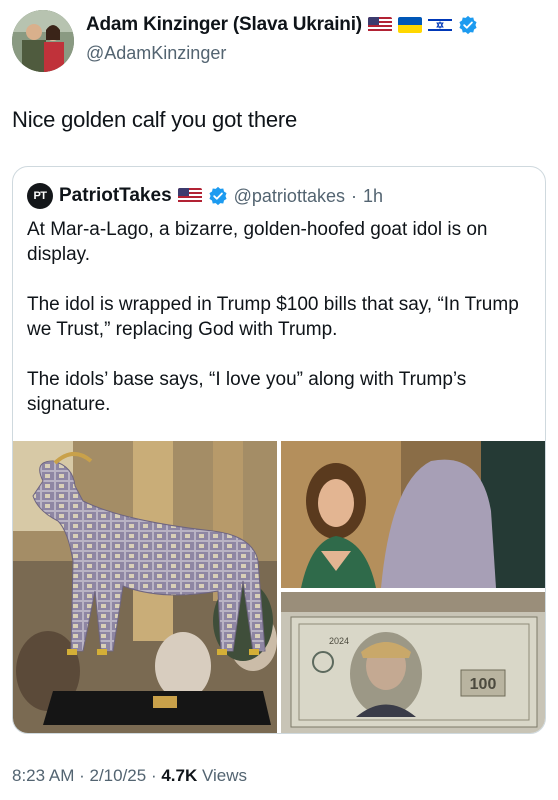  Describe the element at coordinates (155, 119) in the screenshot. I see `tweet-text: Nice golden calf you got there` at that location.